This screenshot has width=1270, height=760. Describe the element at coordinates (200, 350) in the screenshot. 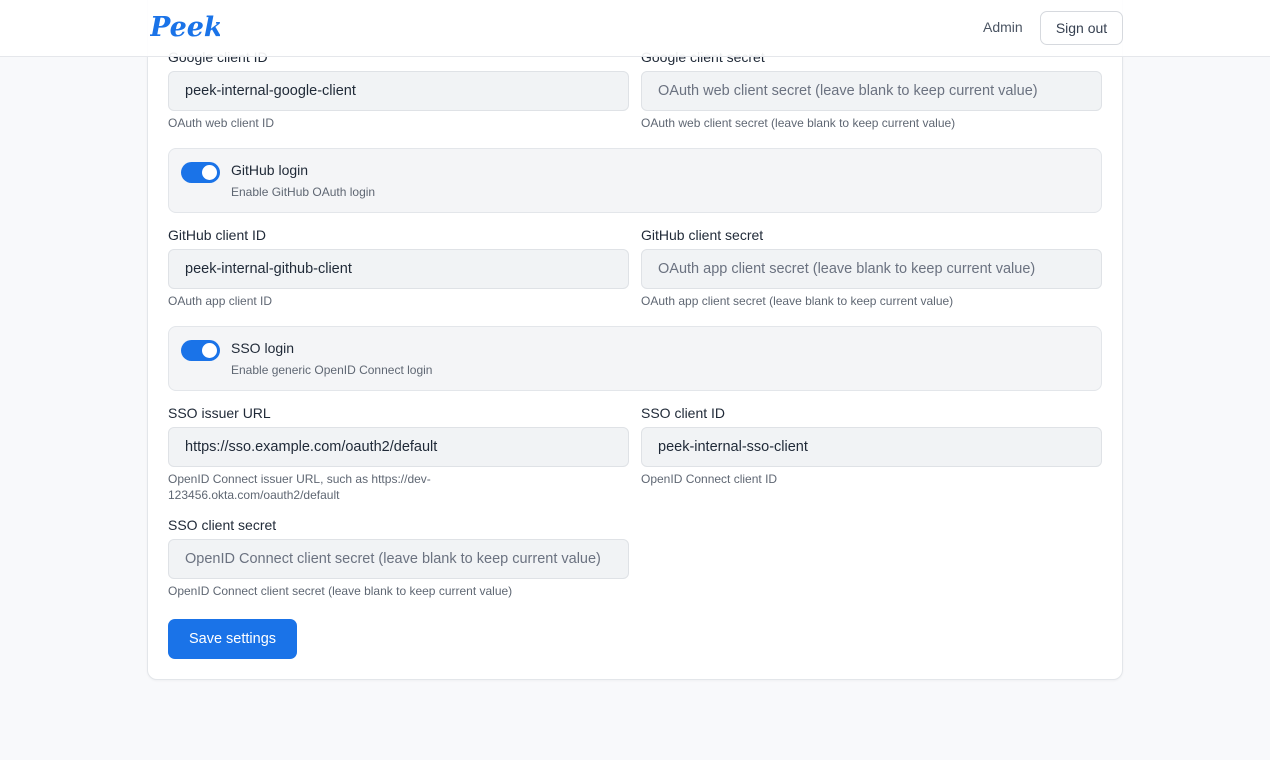

I see `sso-login-switch` at that location.